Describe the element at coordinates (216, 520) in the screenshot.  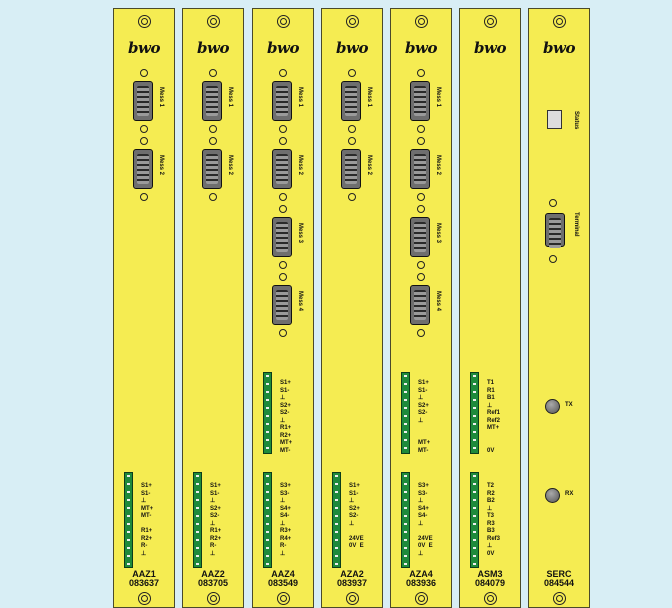
I see `pin-labels-bottom: S1+ S1- ⊥ S2+ S2- ⊥ R1+ R2+ R- ⊥` at that location.